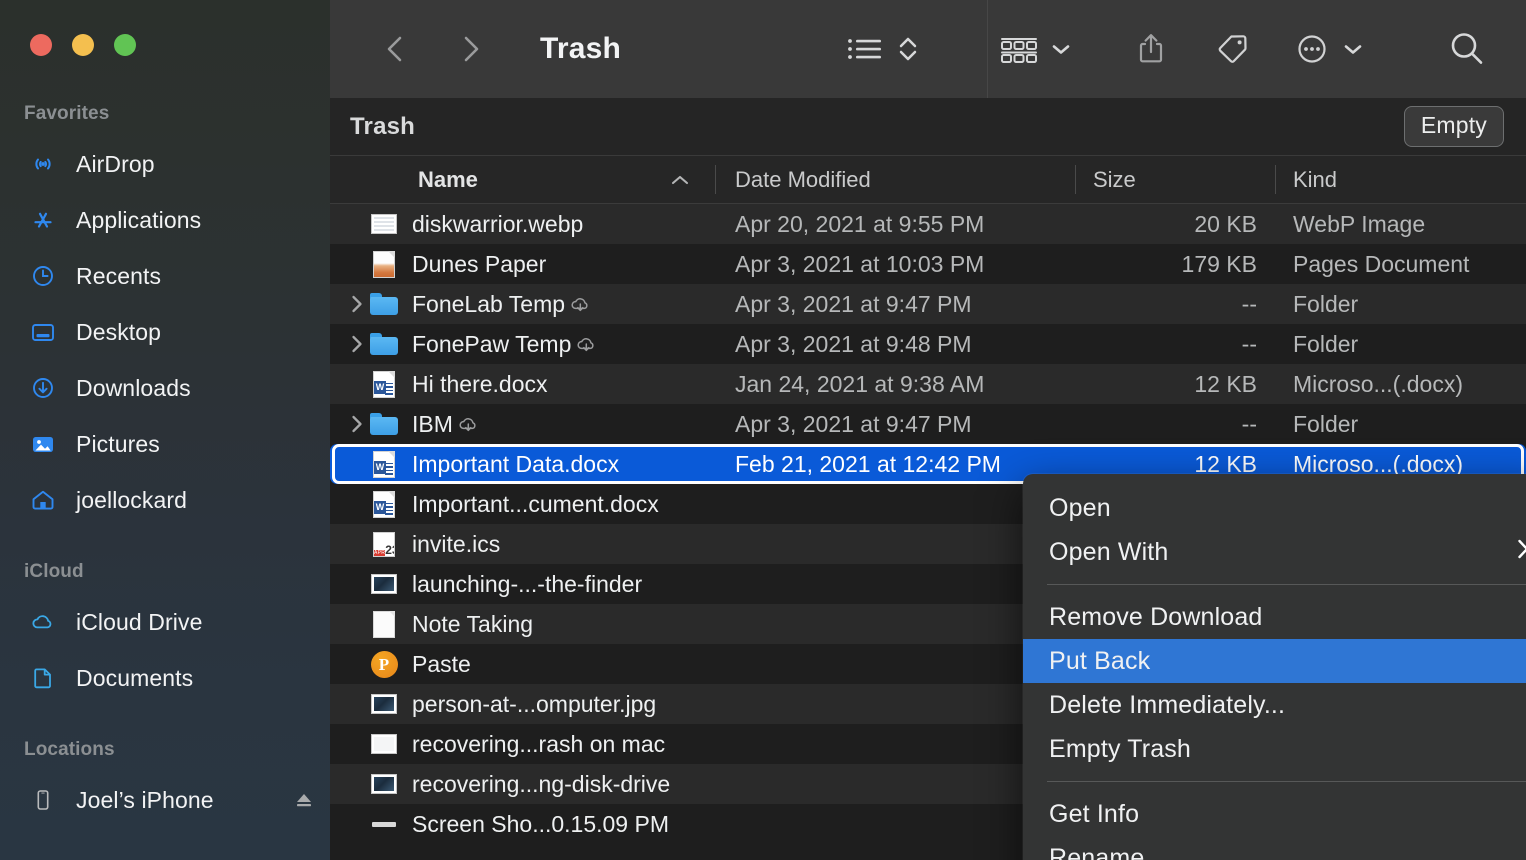 This screenshot has height=860, width=1526. I want to click on menu-item: Get Info, so click(1274, 814).